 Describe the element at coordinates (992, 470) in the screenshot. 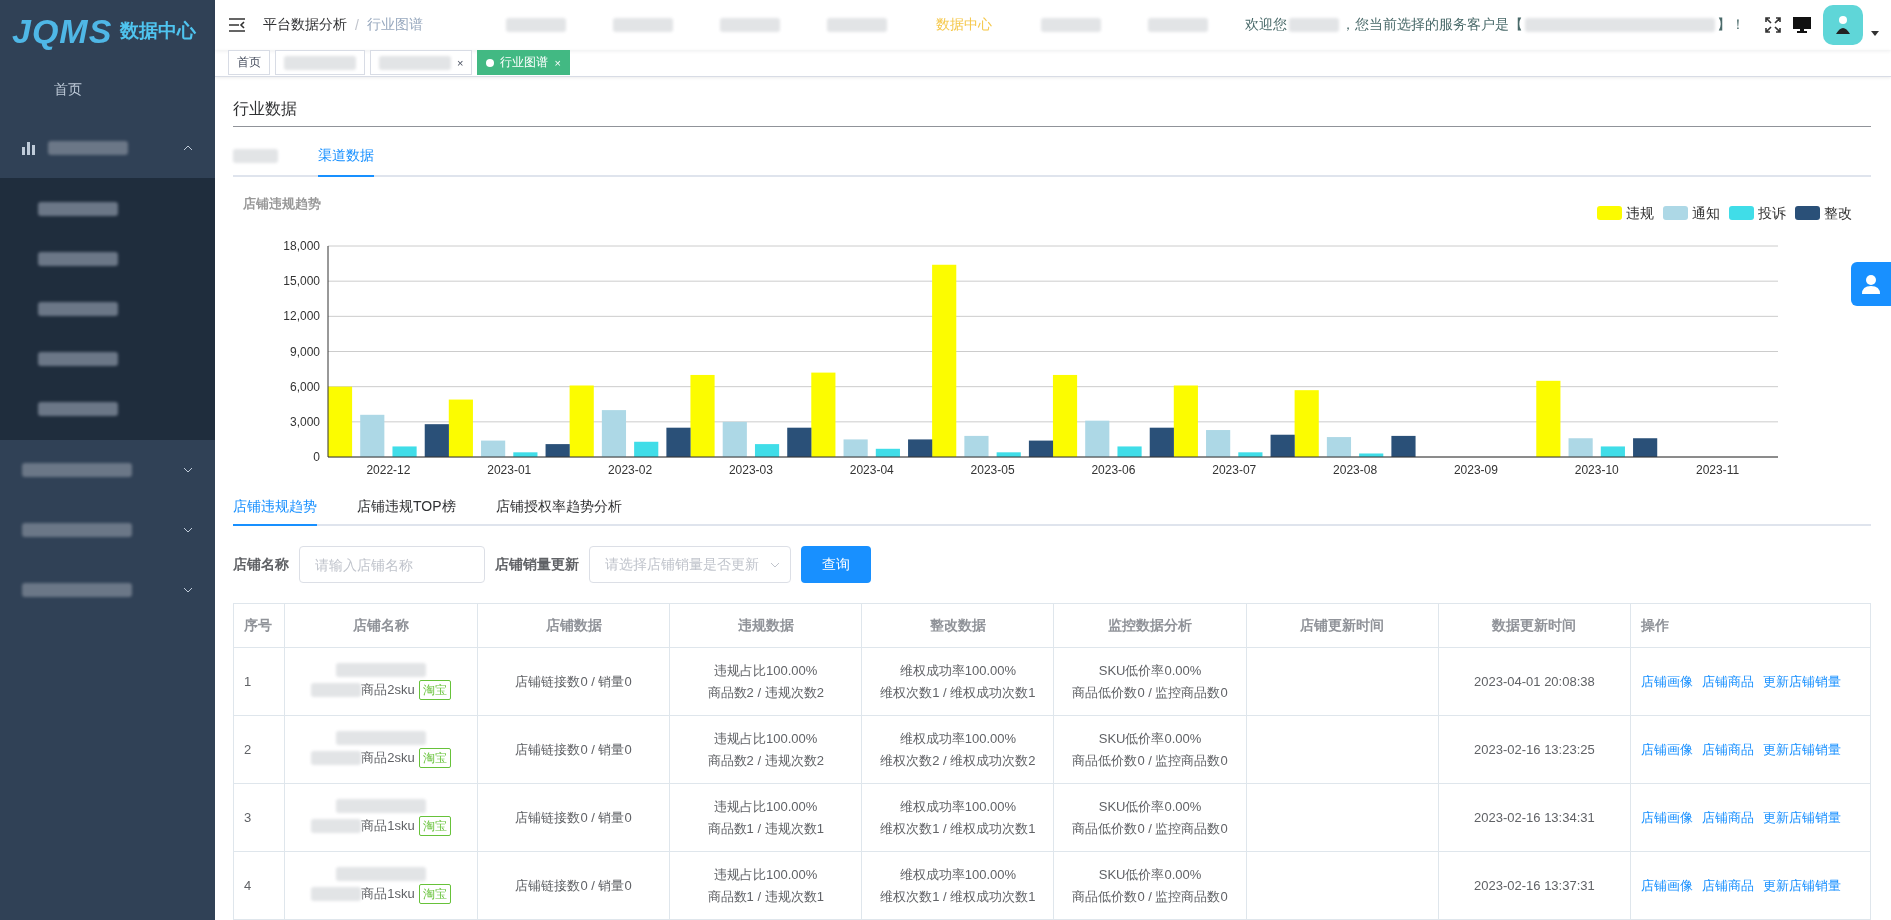

I see `x-tick-label: 2023-05` at that location.